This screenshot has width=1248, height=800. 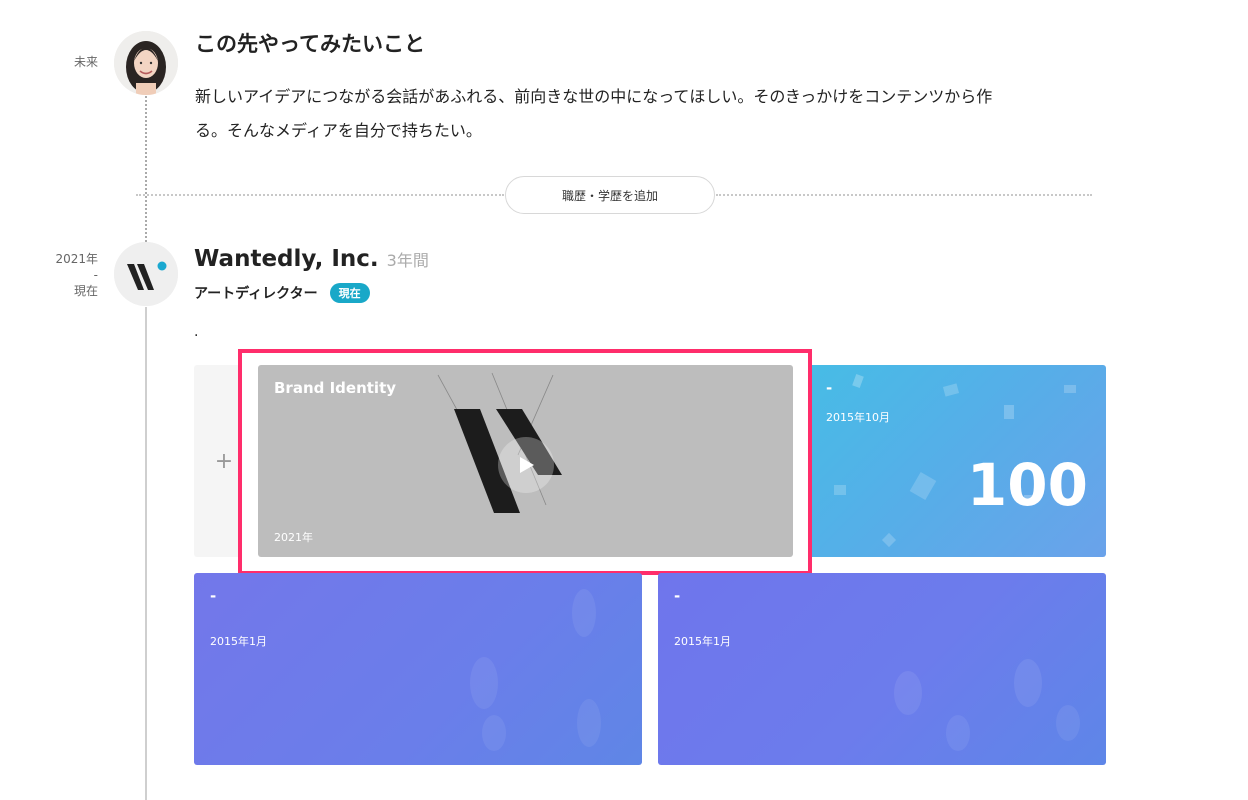 What do you see at coordinates (196, 332) in the screenshot?
I see `job-description: .` at bounding box center [196, 332].